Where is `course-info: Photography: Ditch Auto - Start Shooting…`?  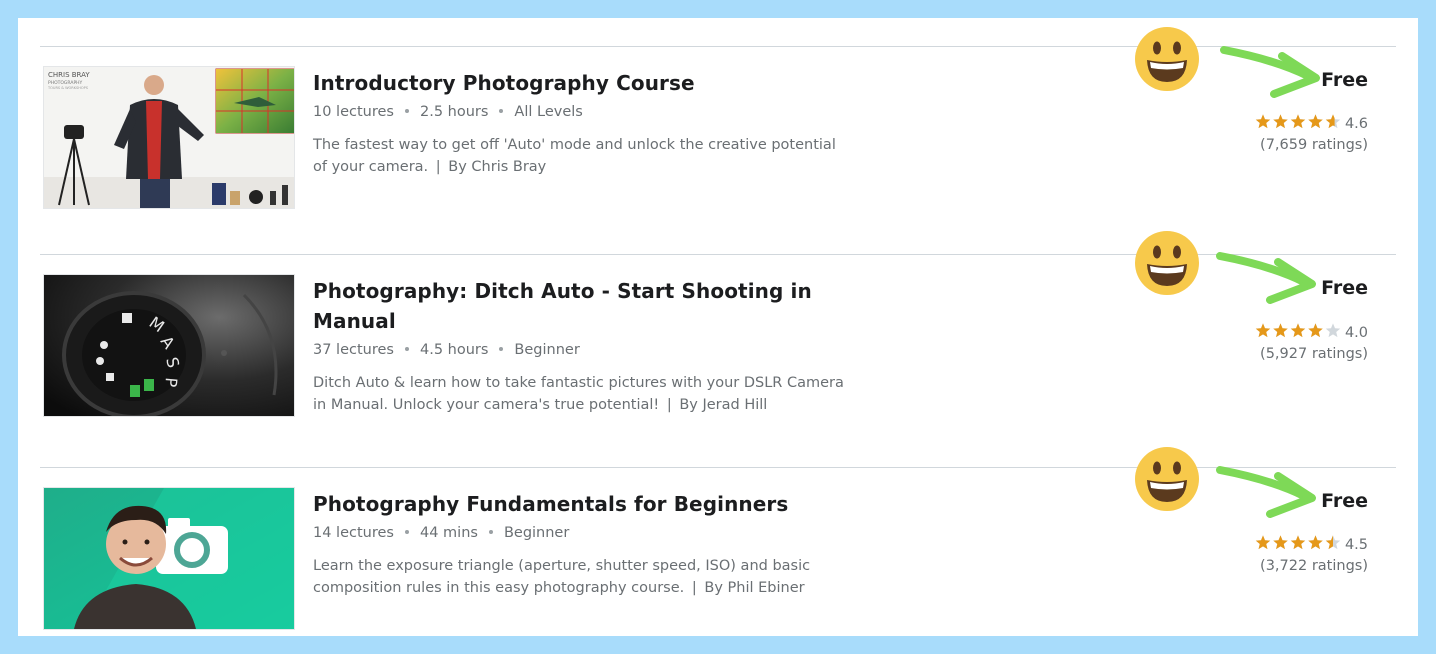
course-info: Photography: Ditch Auto - Start Shooting… is located at coordinates (583, 346).